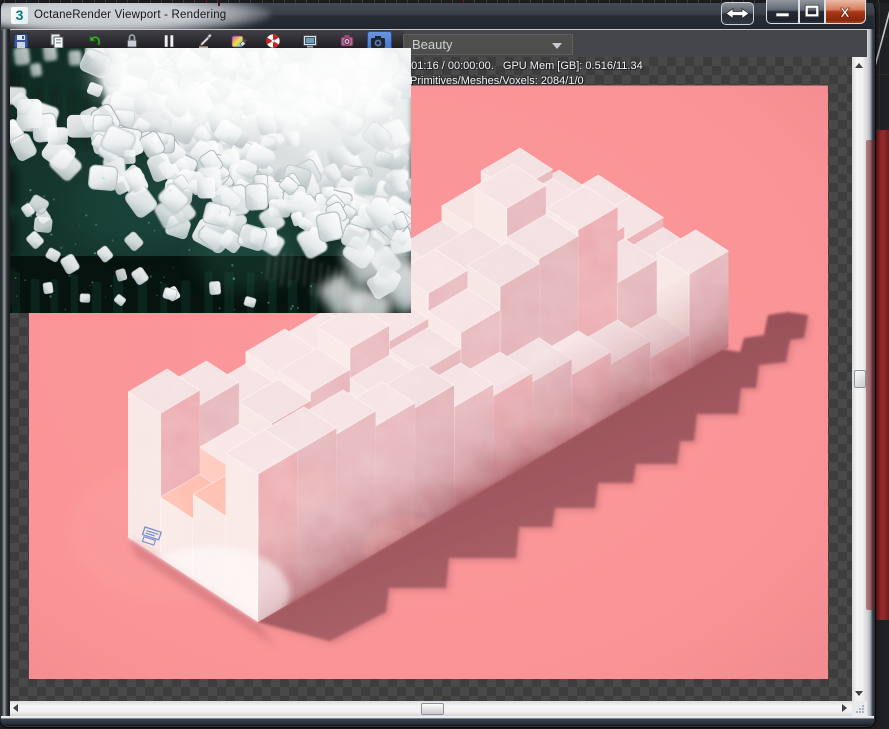 Image resolution: width=889 pixels, height=729 pixels. What do you see at coordinates (845, 11) in the screenshot?
I see `svg-text: x` at bounding box center [845, 11].